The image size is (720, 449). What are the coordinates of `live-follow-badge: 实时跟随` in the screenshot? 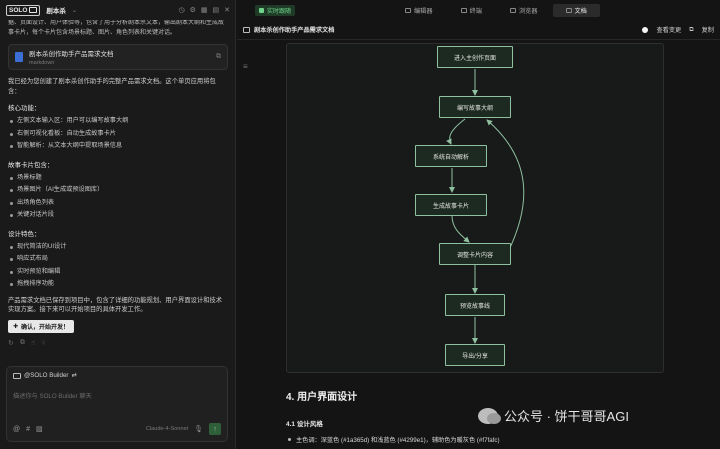 It's located at (275, 10).